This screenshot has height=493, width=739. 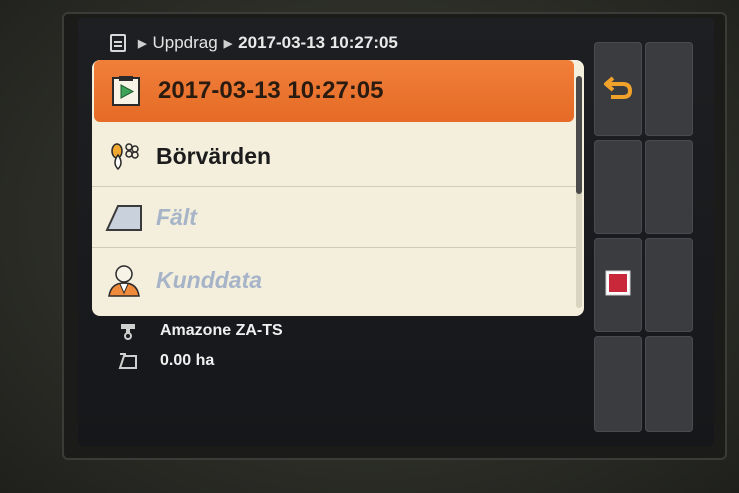 What do you see at coordinates (318, 42) in the screenshot?
I see `breadcrumb-current: 2017-03-13 10:27:05` at bounding box center [318, 42].